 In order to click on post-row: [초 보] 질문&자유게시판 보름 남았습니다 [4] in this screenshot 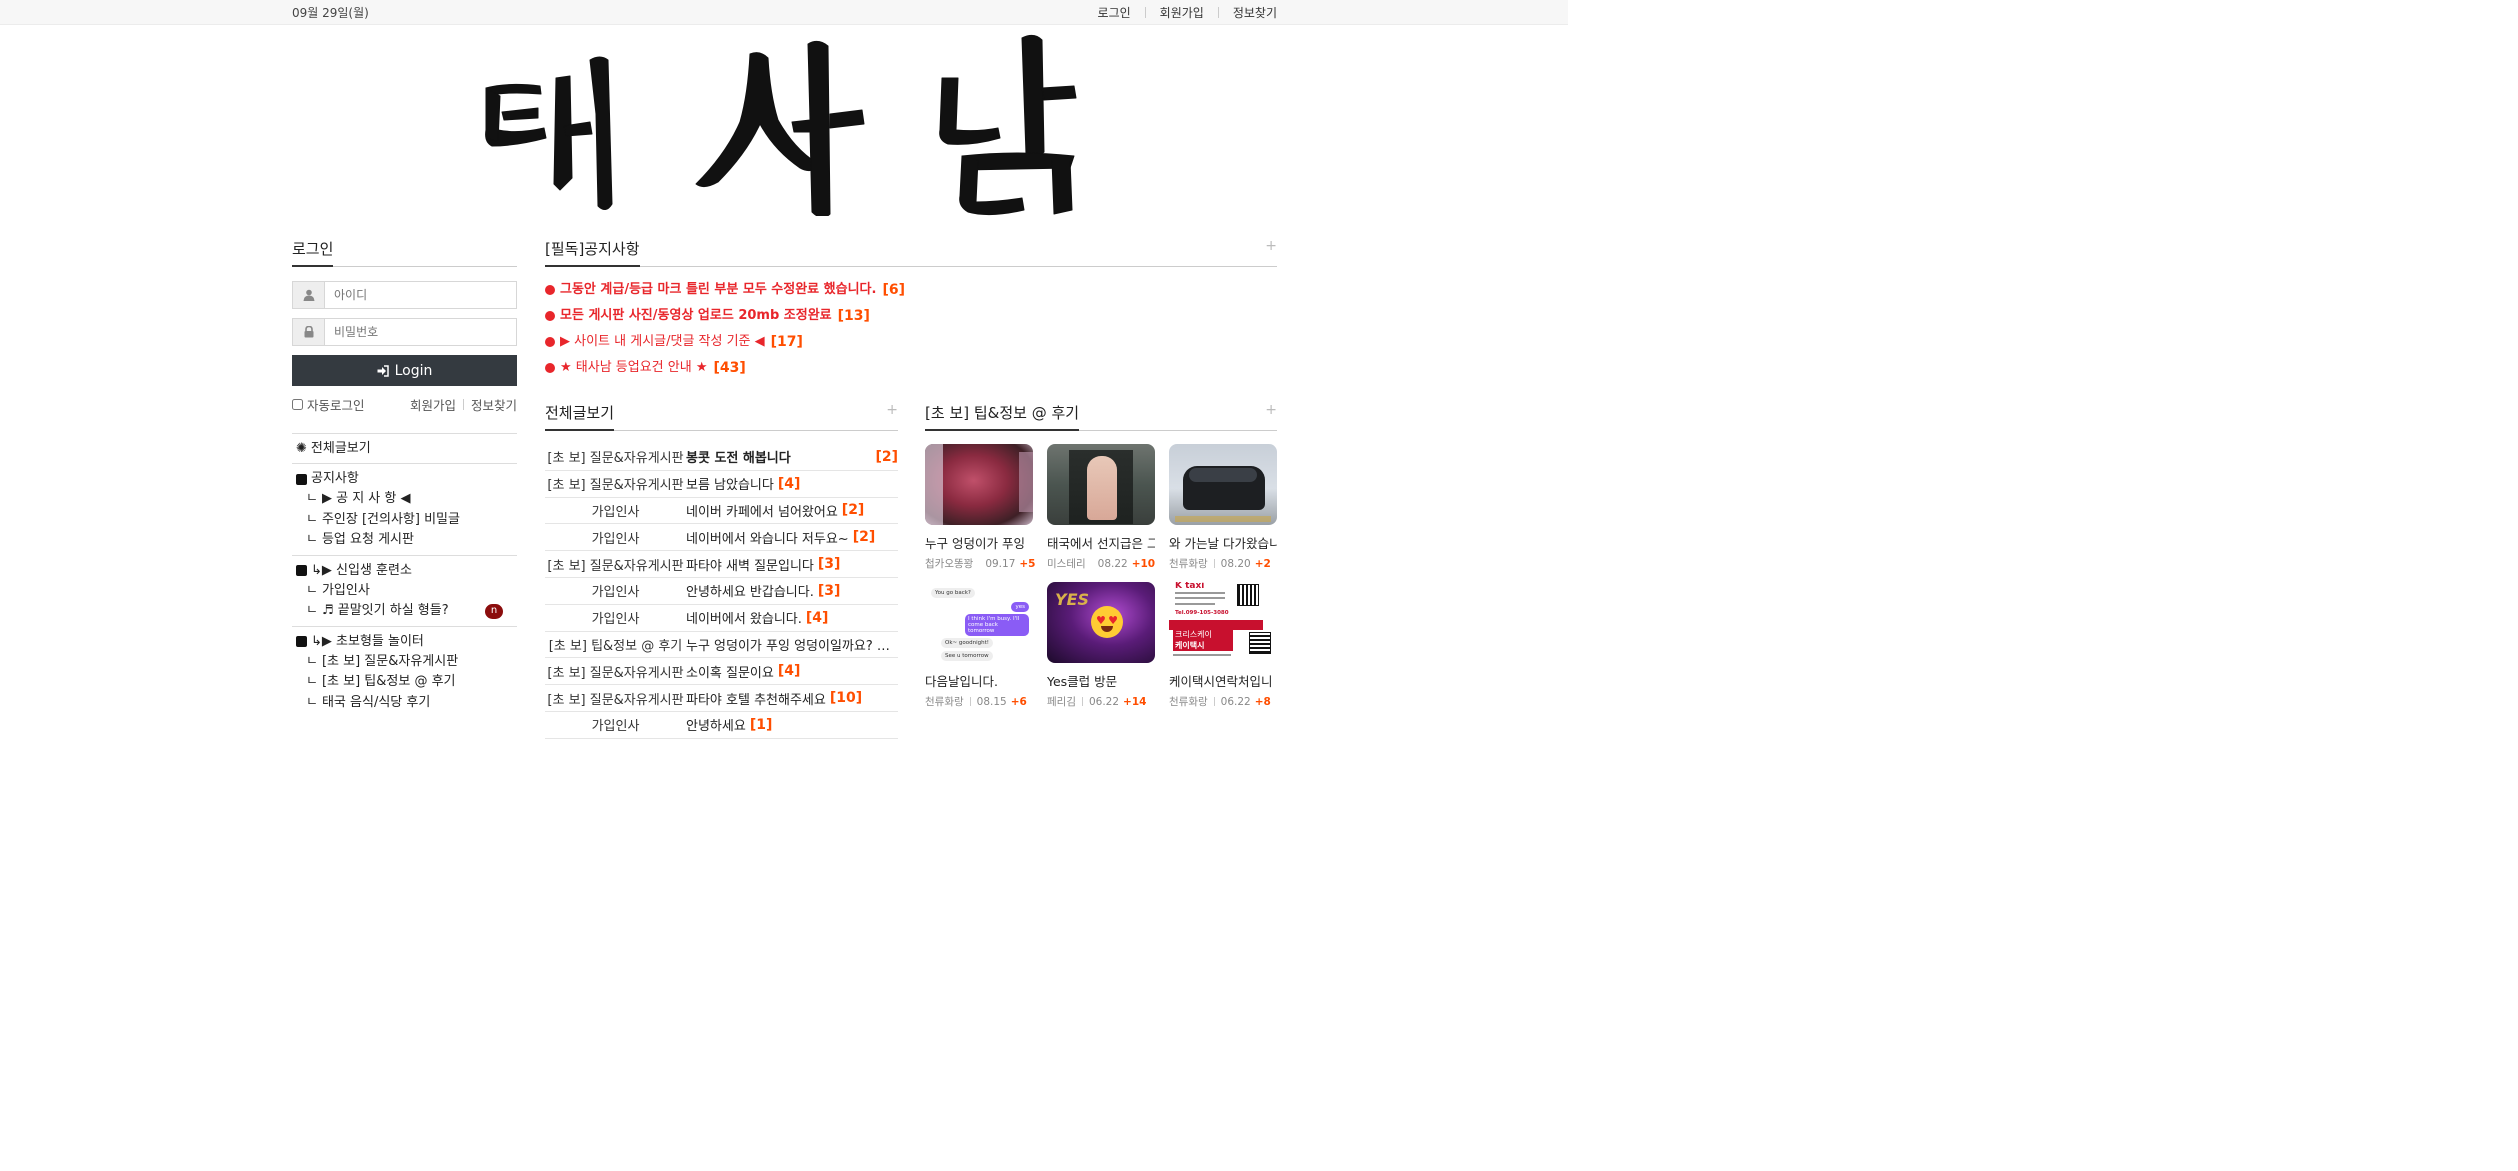, I will do `click(721, 484)`.